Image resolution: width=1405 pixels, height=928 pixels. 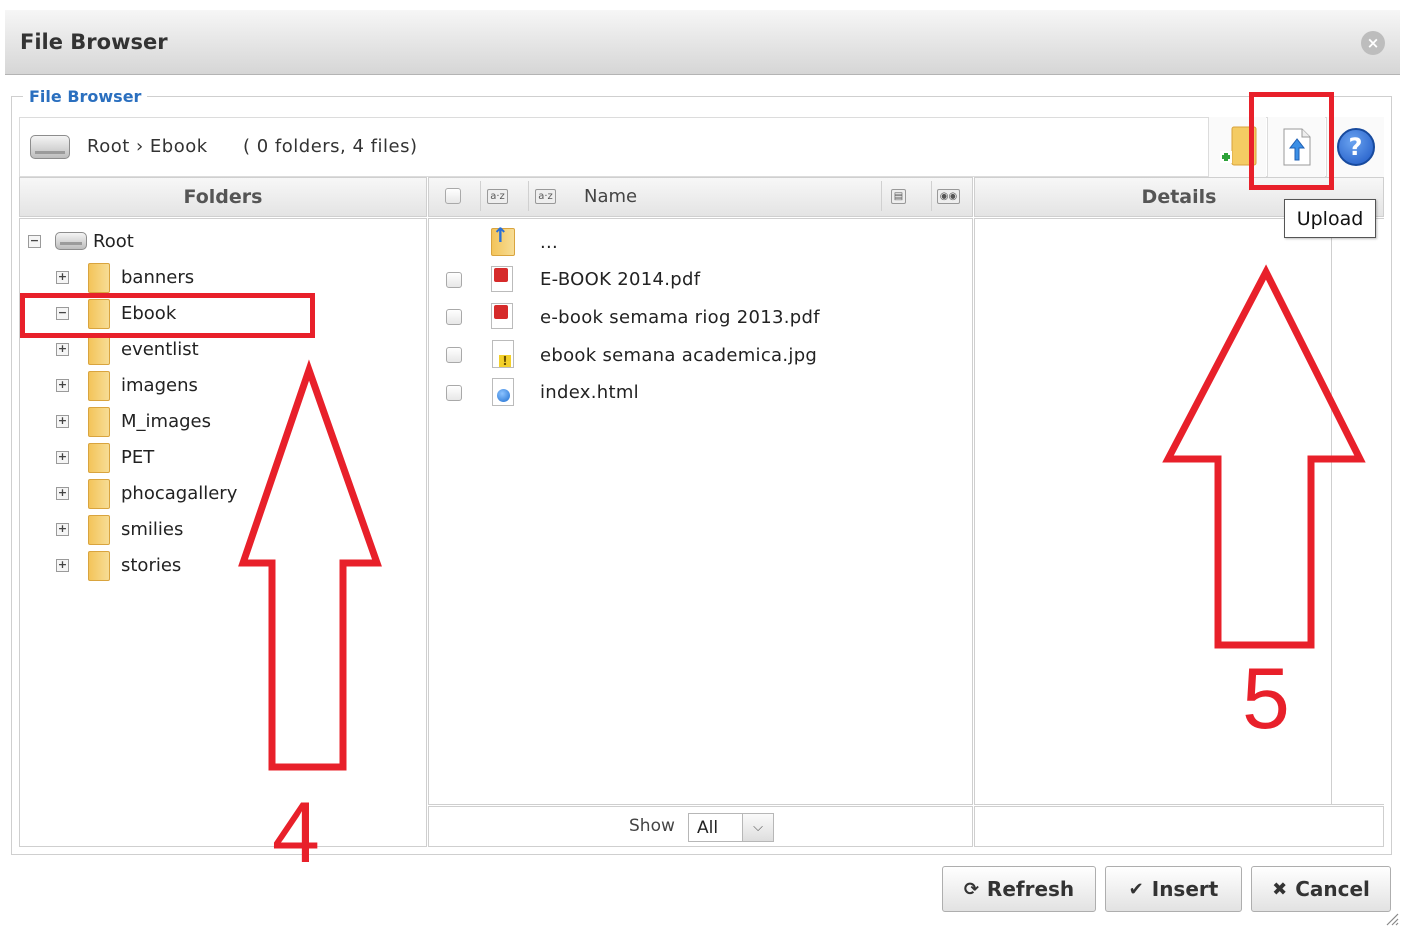 I want to click on tree-item-eventlist: eventlist, so click(x=160, y=349).